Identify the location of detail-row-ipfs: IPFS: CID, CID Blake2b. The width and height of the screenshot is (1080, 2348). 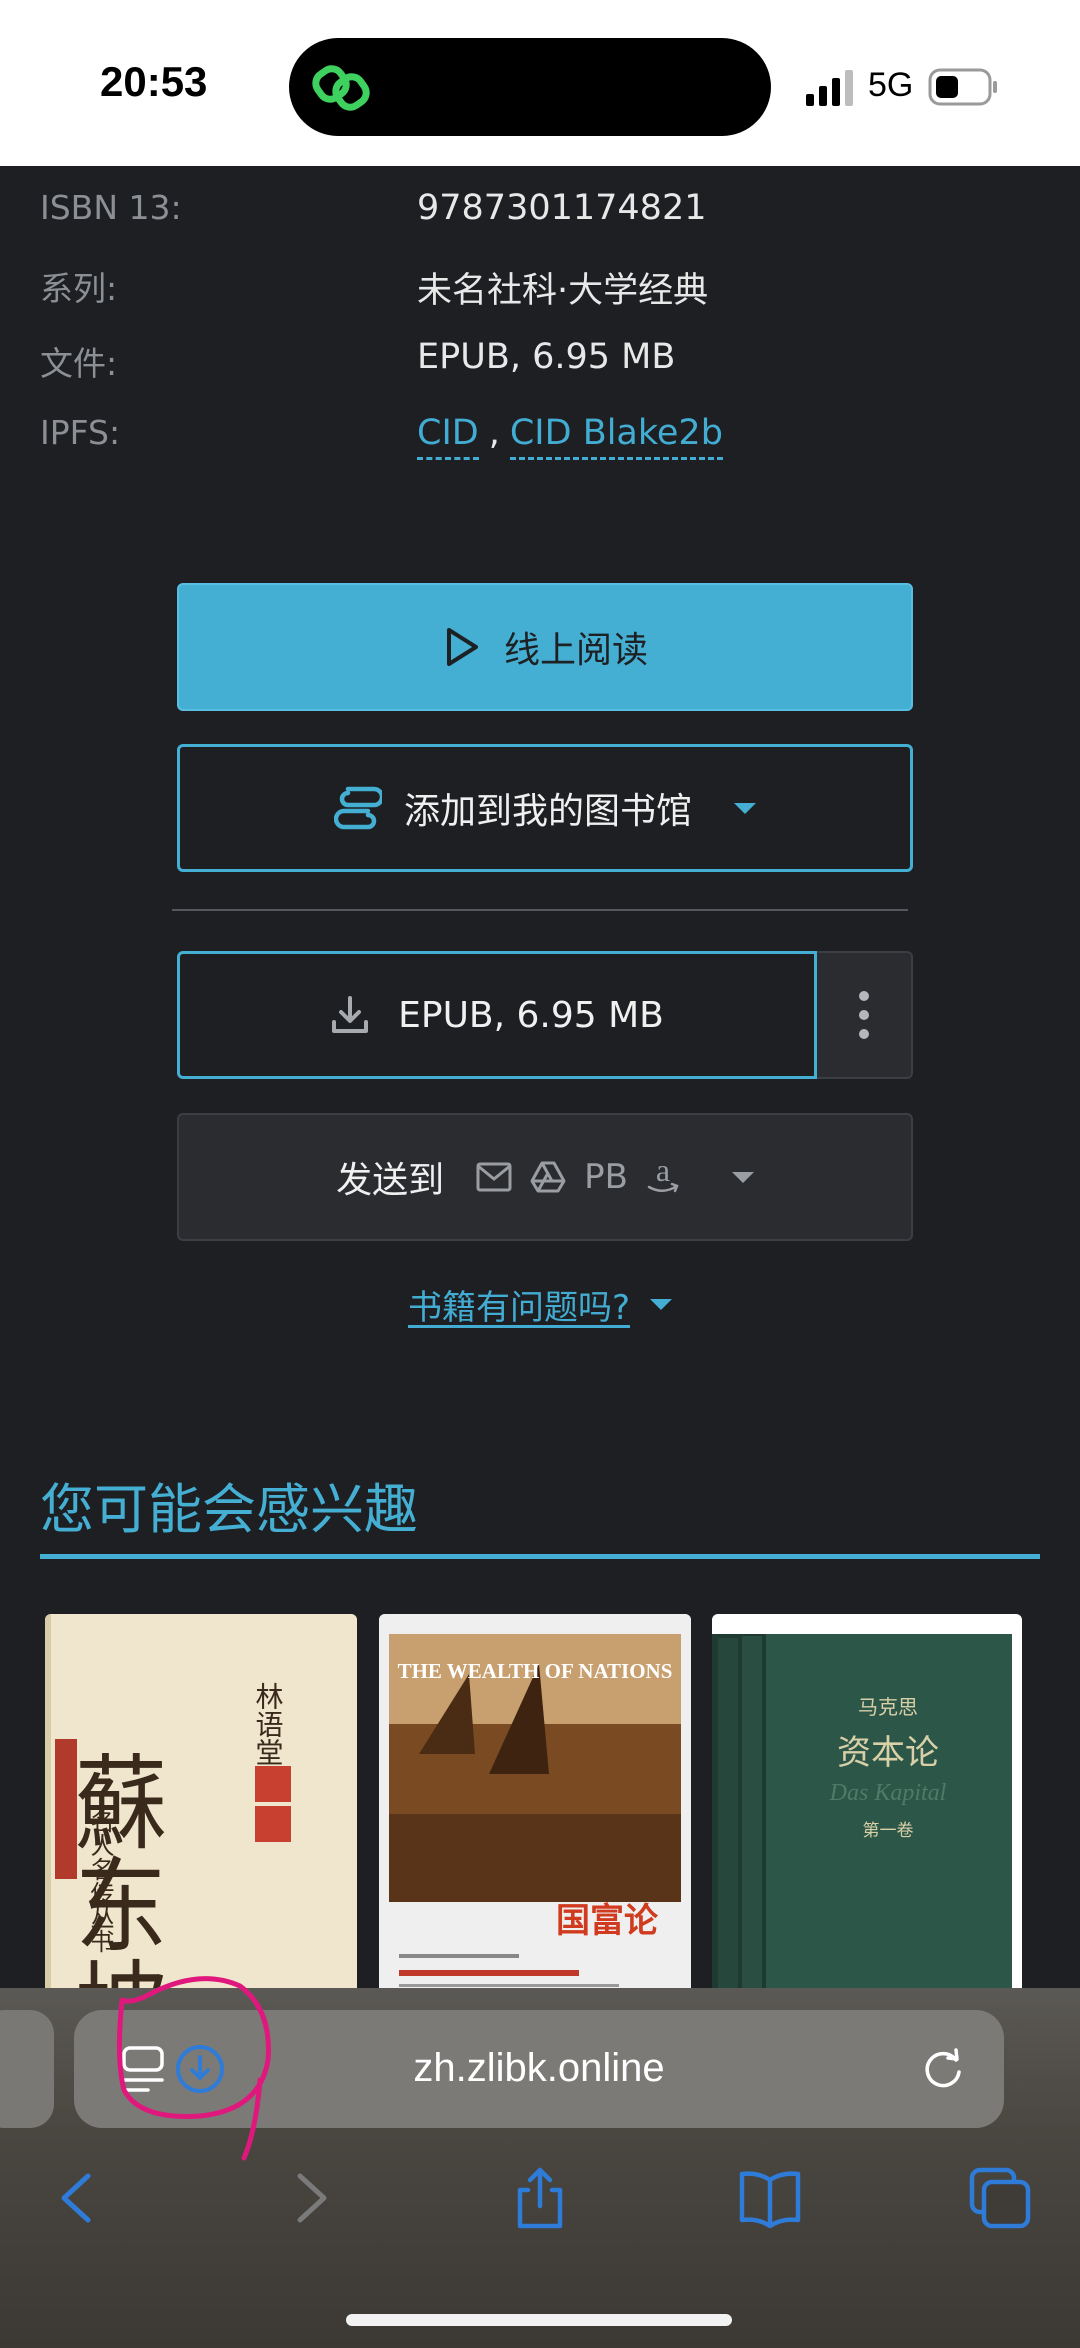
(540, 443).